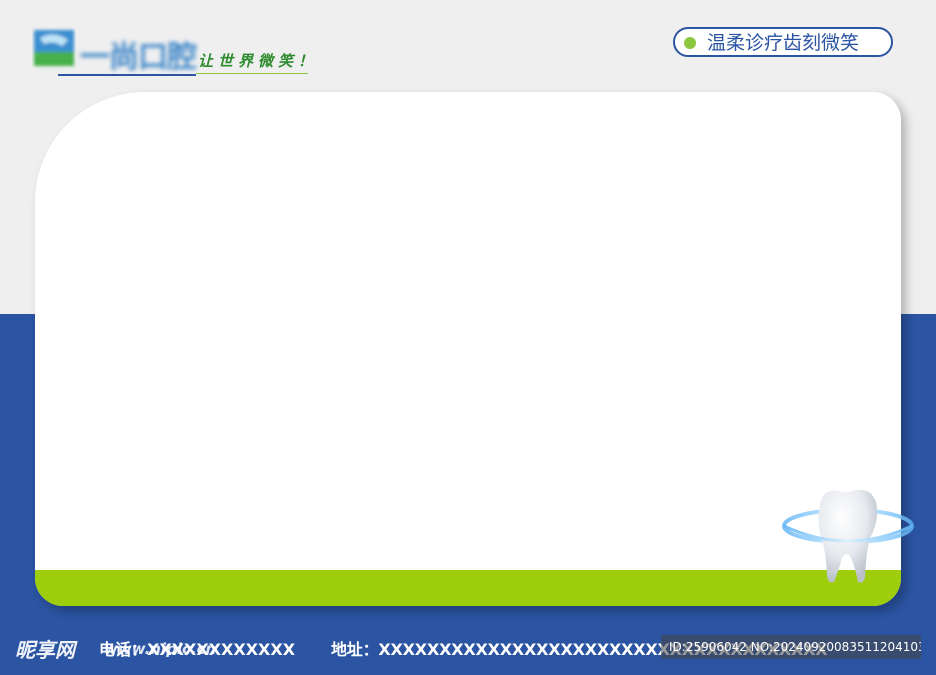 The width and height of the screenshot is (936, 675). I want to click on logo-underline-blue, so click(127, 75).